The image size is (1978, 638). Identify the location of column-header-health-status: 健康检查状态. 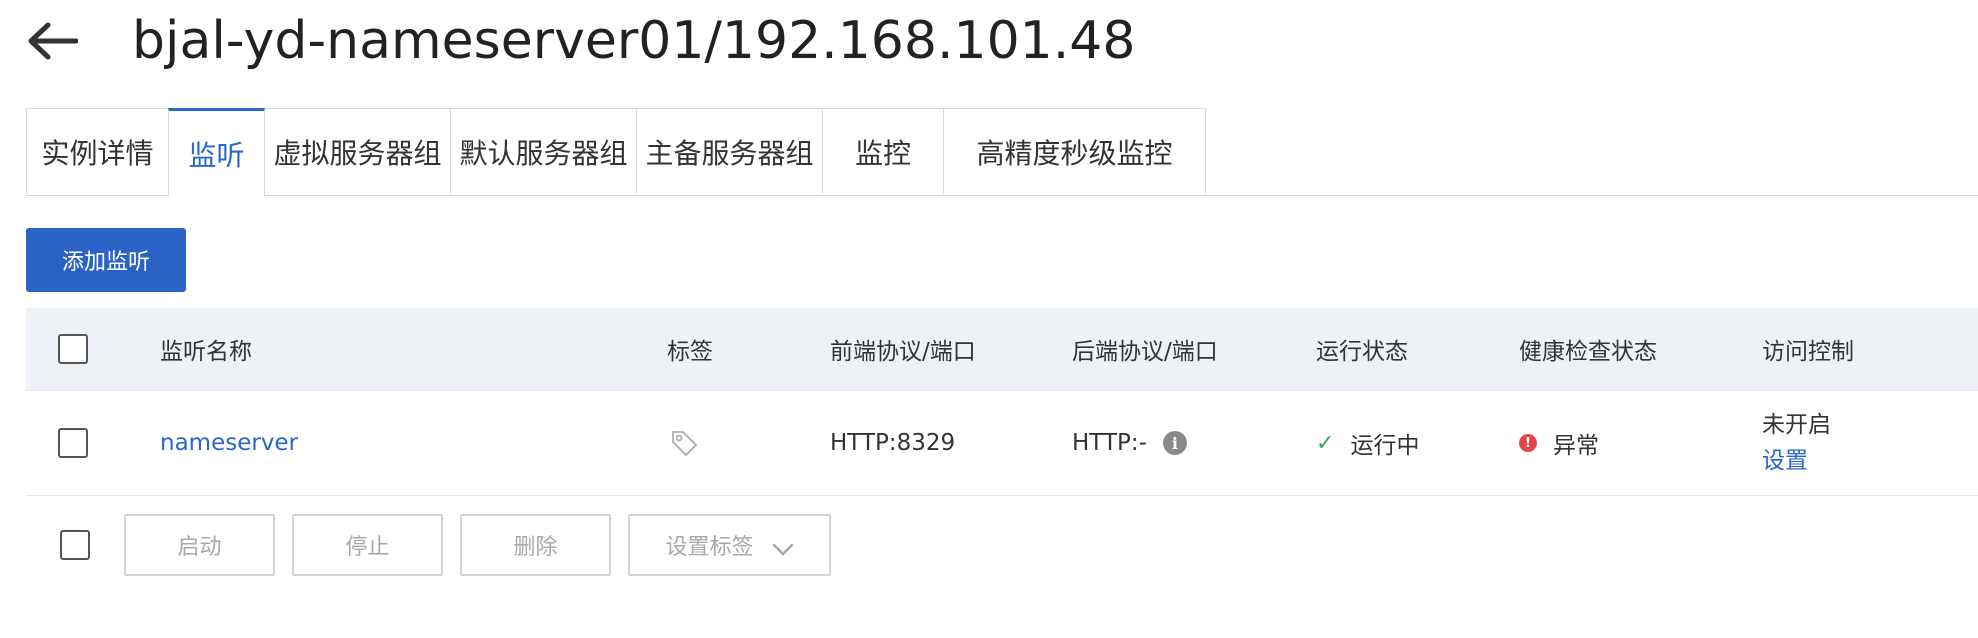
(1588, 352).